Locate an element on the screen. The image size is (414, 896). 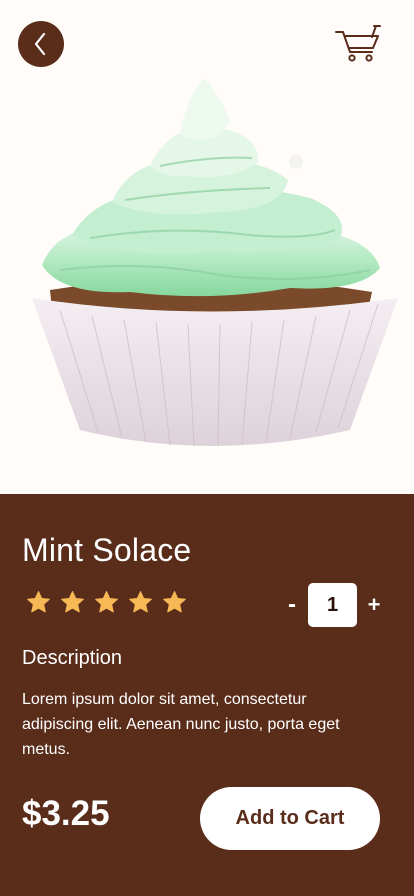
shopping-cart-icon is located at coordinates (358, 43).